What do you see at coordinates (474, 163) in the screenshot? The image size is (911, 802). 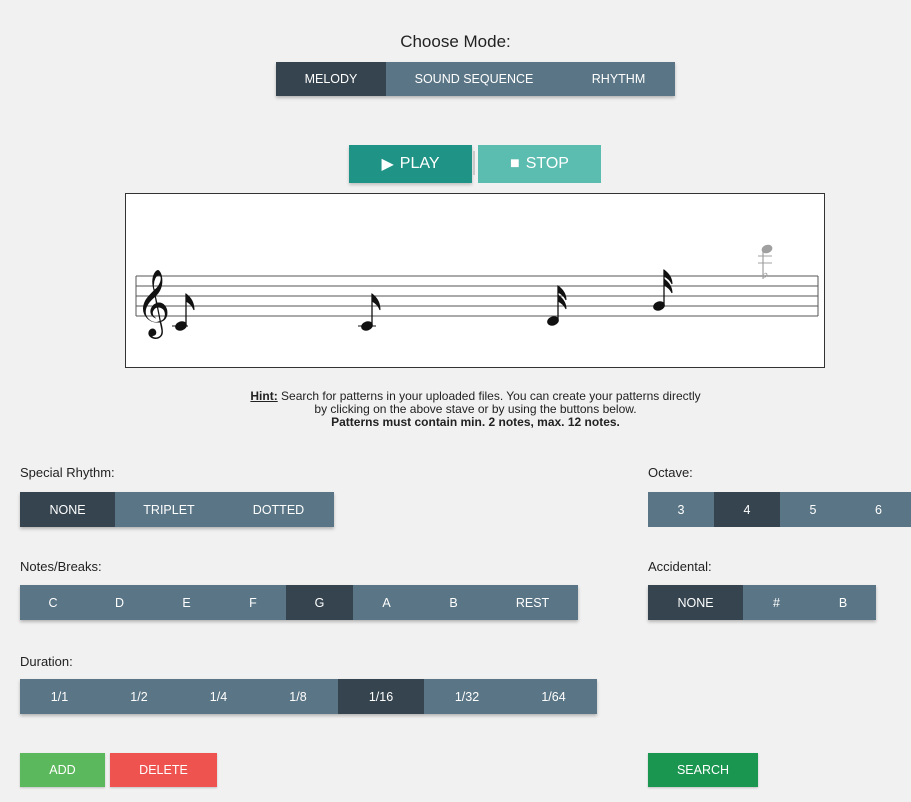 I see `player-divider` at bounding box center [474, 163].